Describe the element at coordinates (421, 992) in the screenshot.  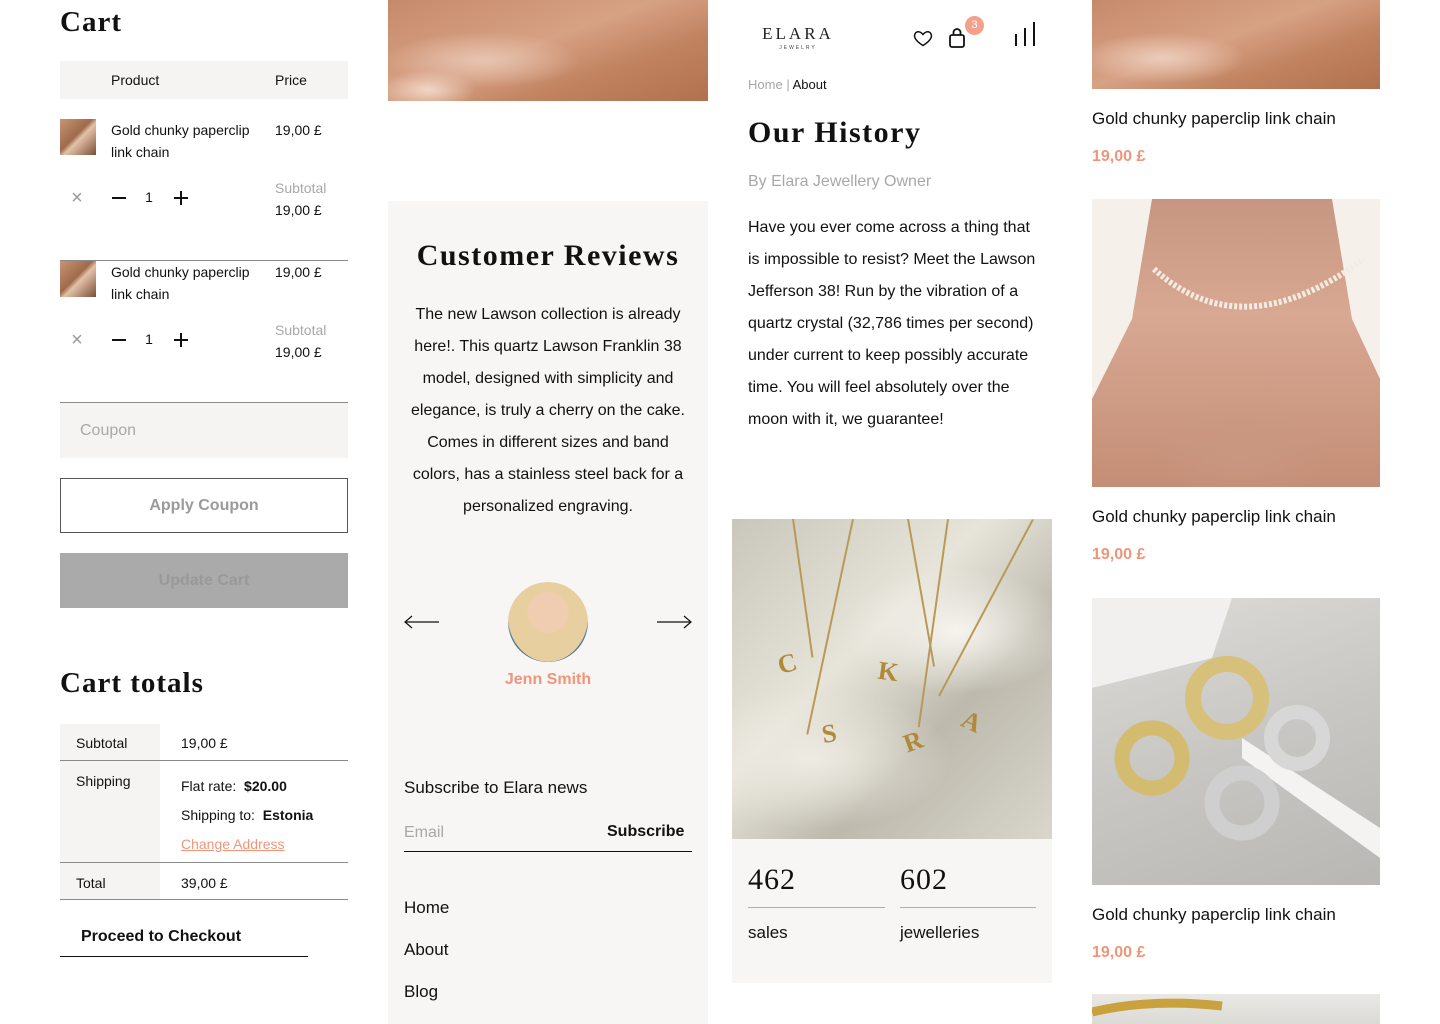
I see `footer-link-blog: Blog` at that location.